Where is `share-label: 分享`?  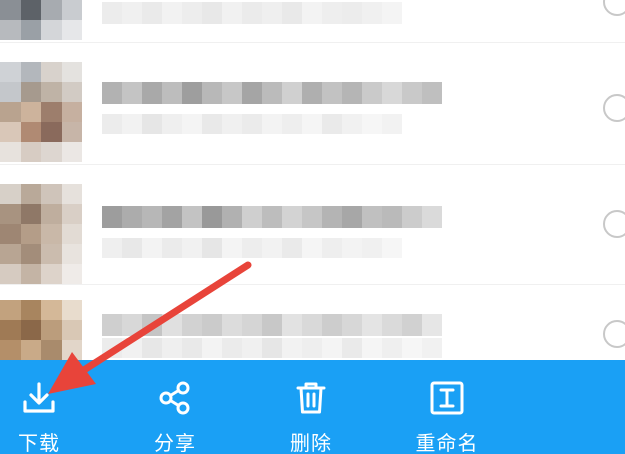
share-label: 分享 is located at coordinates (175, 442).